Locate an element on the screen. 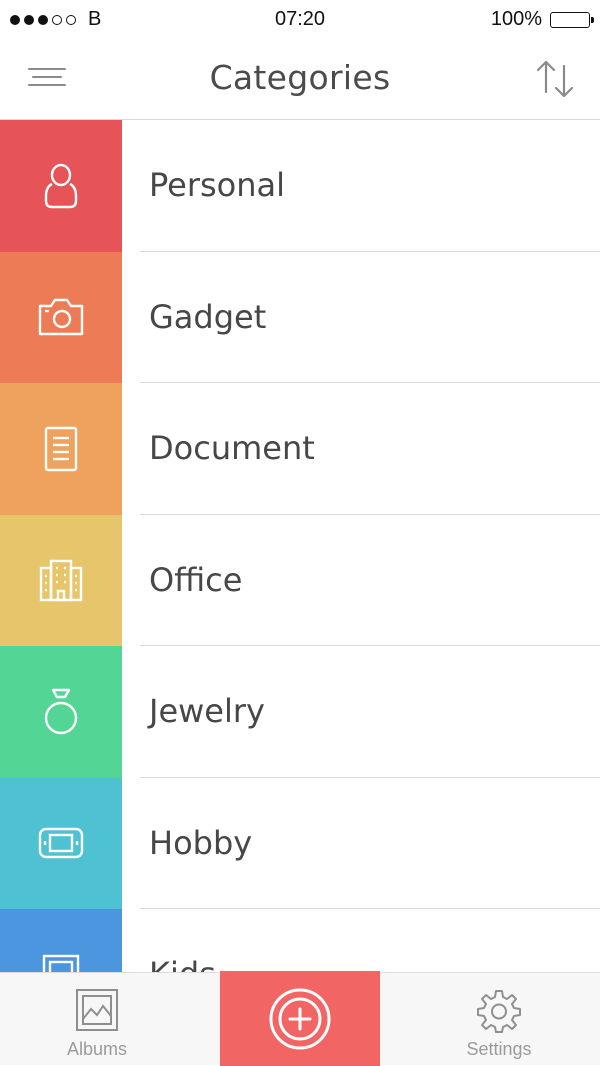  game-console-icon is located at coordinates (61, 843).